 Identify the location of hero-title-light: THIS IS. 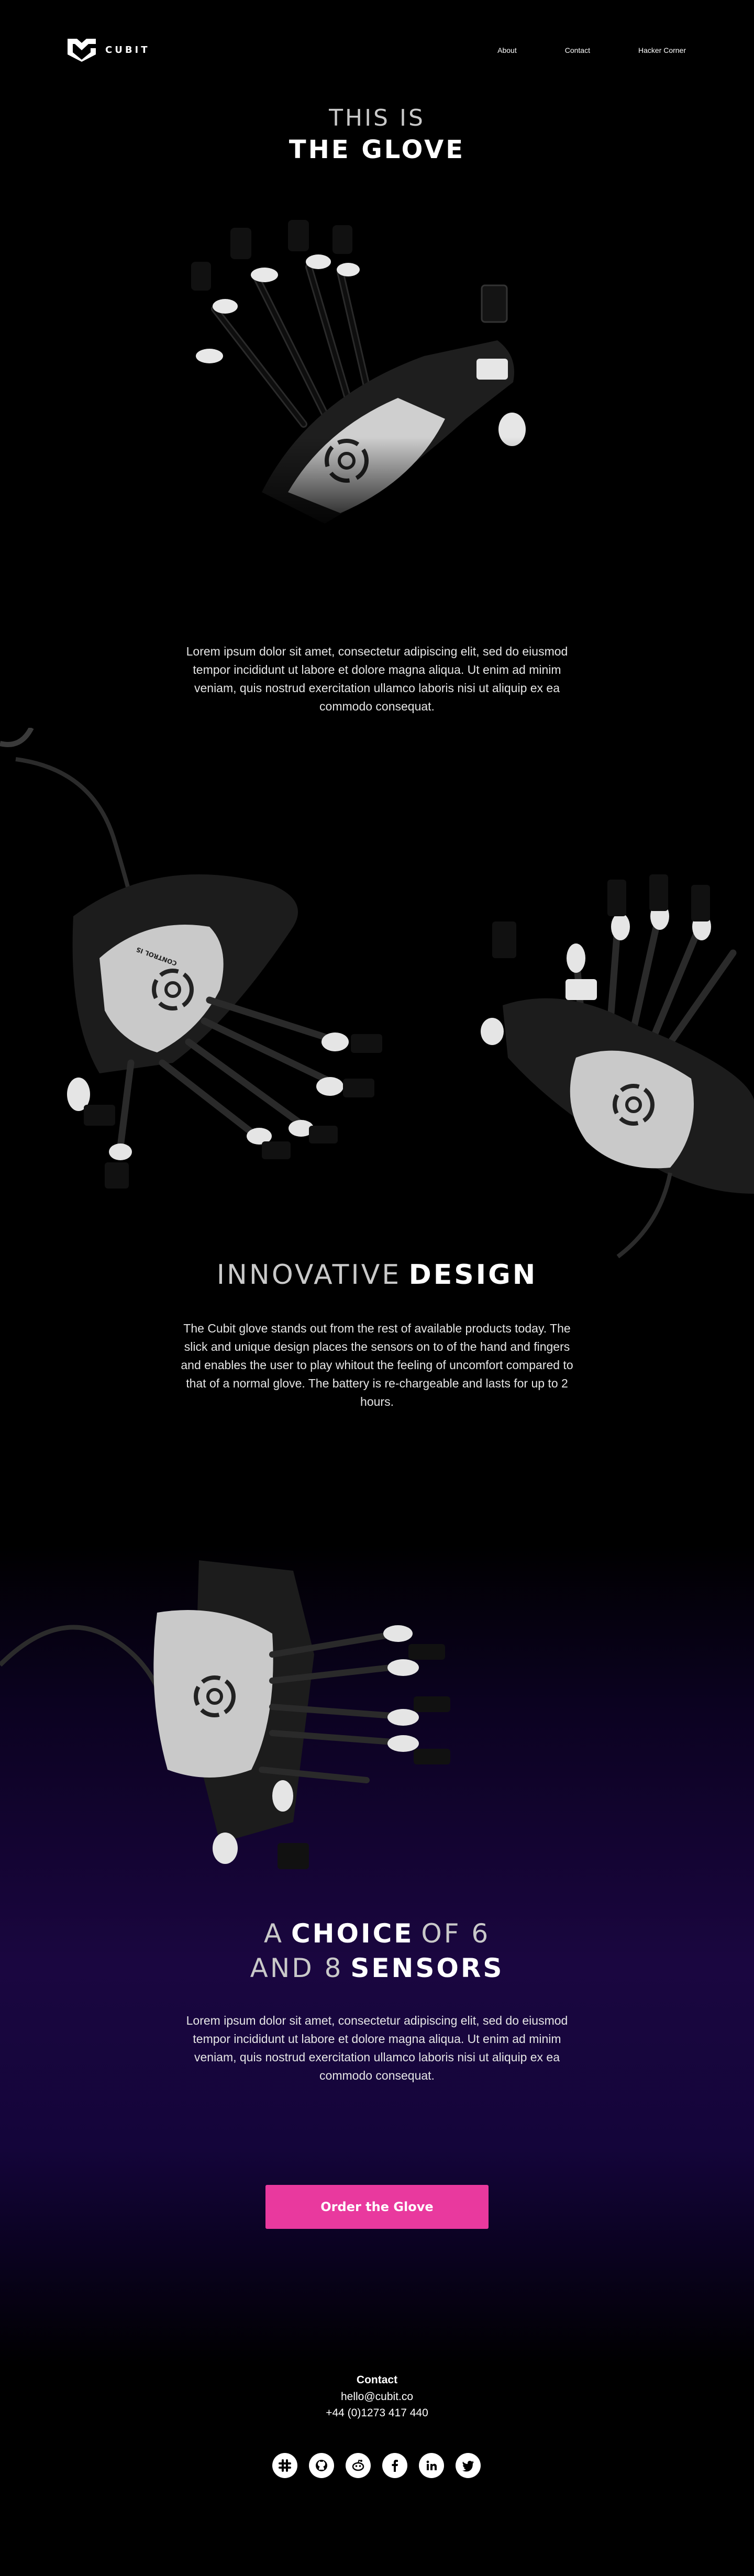
(377, 118).